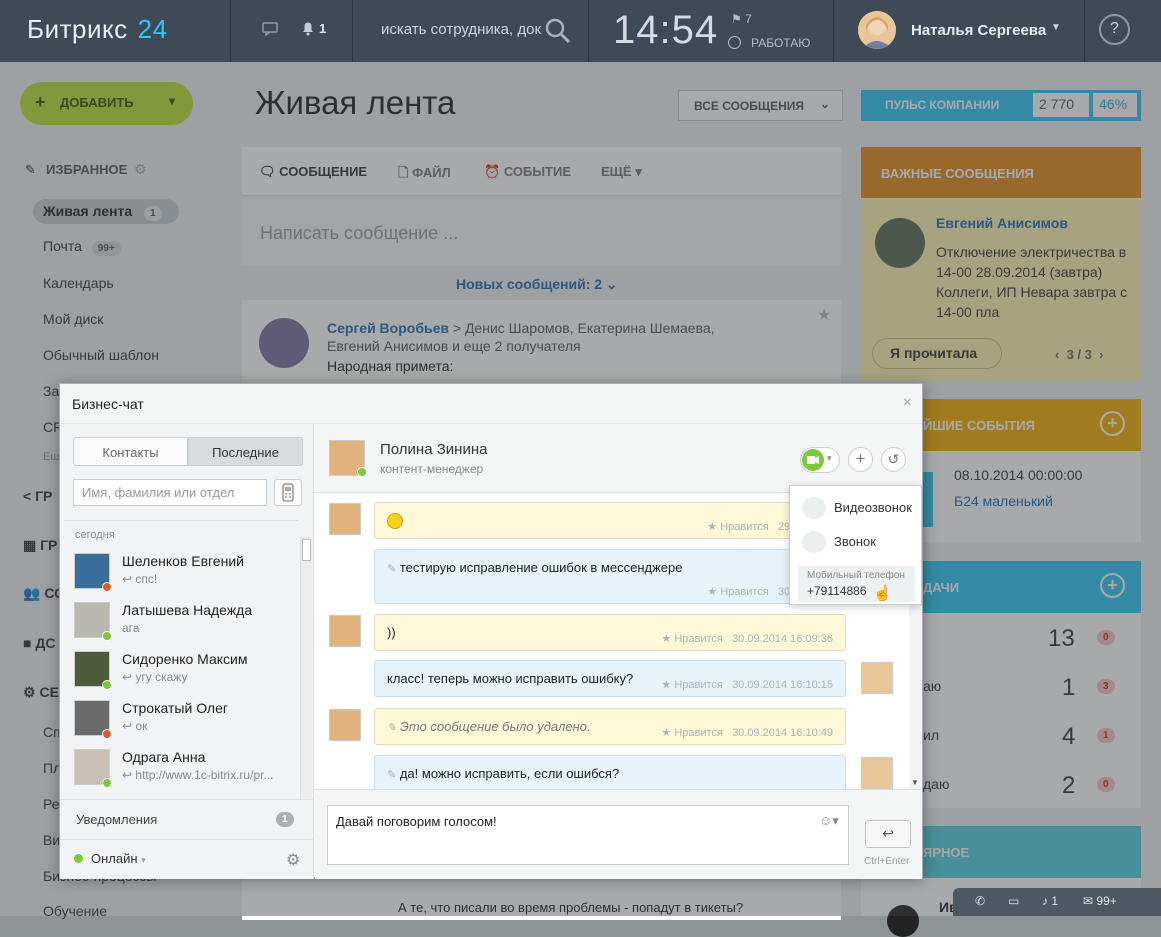  Describe the element at coordinates (491, 404) in the screenshot. I see `chat-title: Бизнес-чат` at that location.